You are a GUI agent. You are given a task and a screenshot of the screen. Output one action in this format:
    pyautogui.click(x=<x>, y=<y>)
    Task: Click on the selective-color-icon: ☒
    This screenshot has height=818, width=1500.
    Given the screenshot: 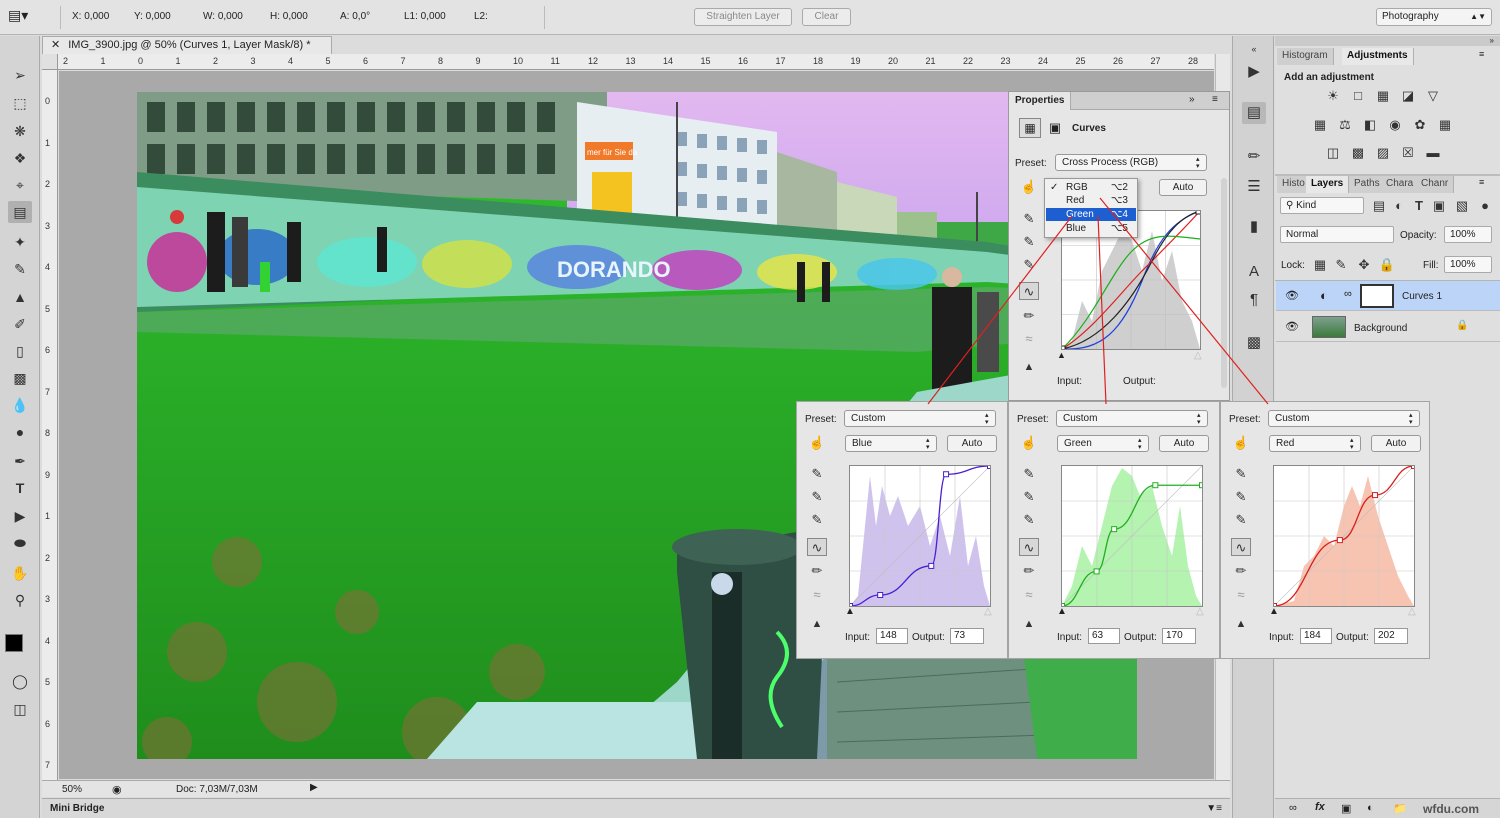 What is the action you would take?
    pyautogui.click(x=1408, y=153)
    